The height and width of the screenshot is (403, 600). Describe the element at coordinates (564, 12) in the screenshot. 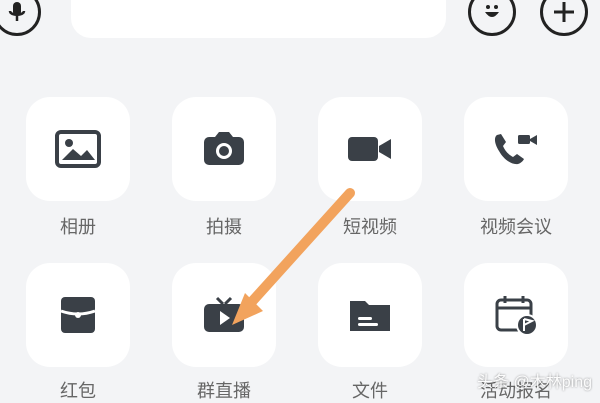

I see `plus-icon` at that location.